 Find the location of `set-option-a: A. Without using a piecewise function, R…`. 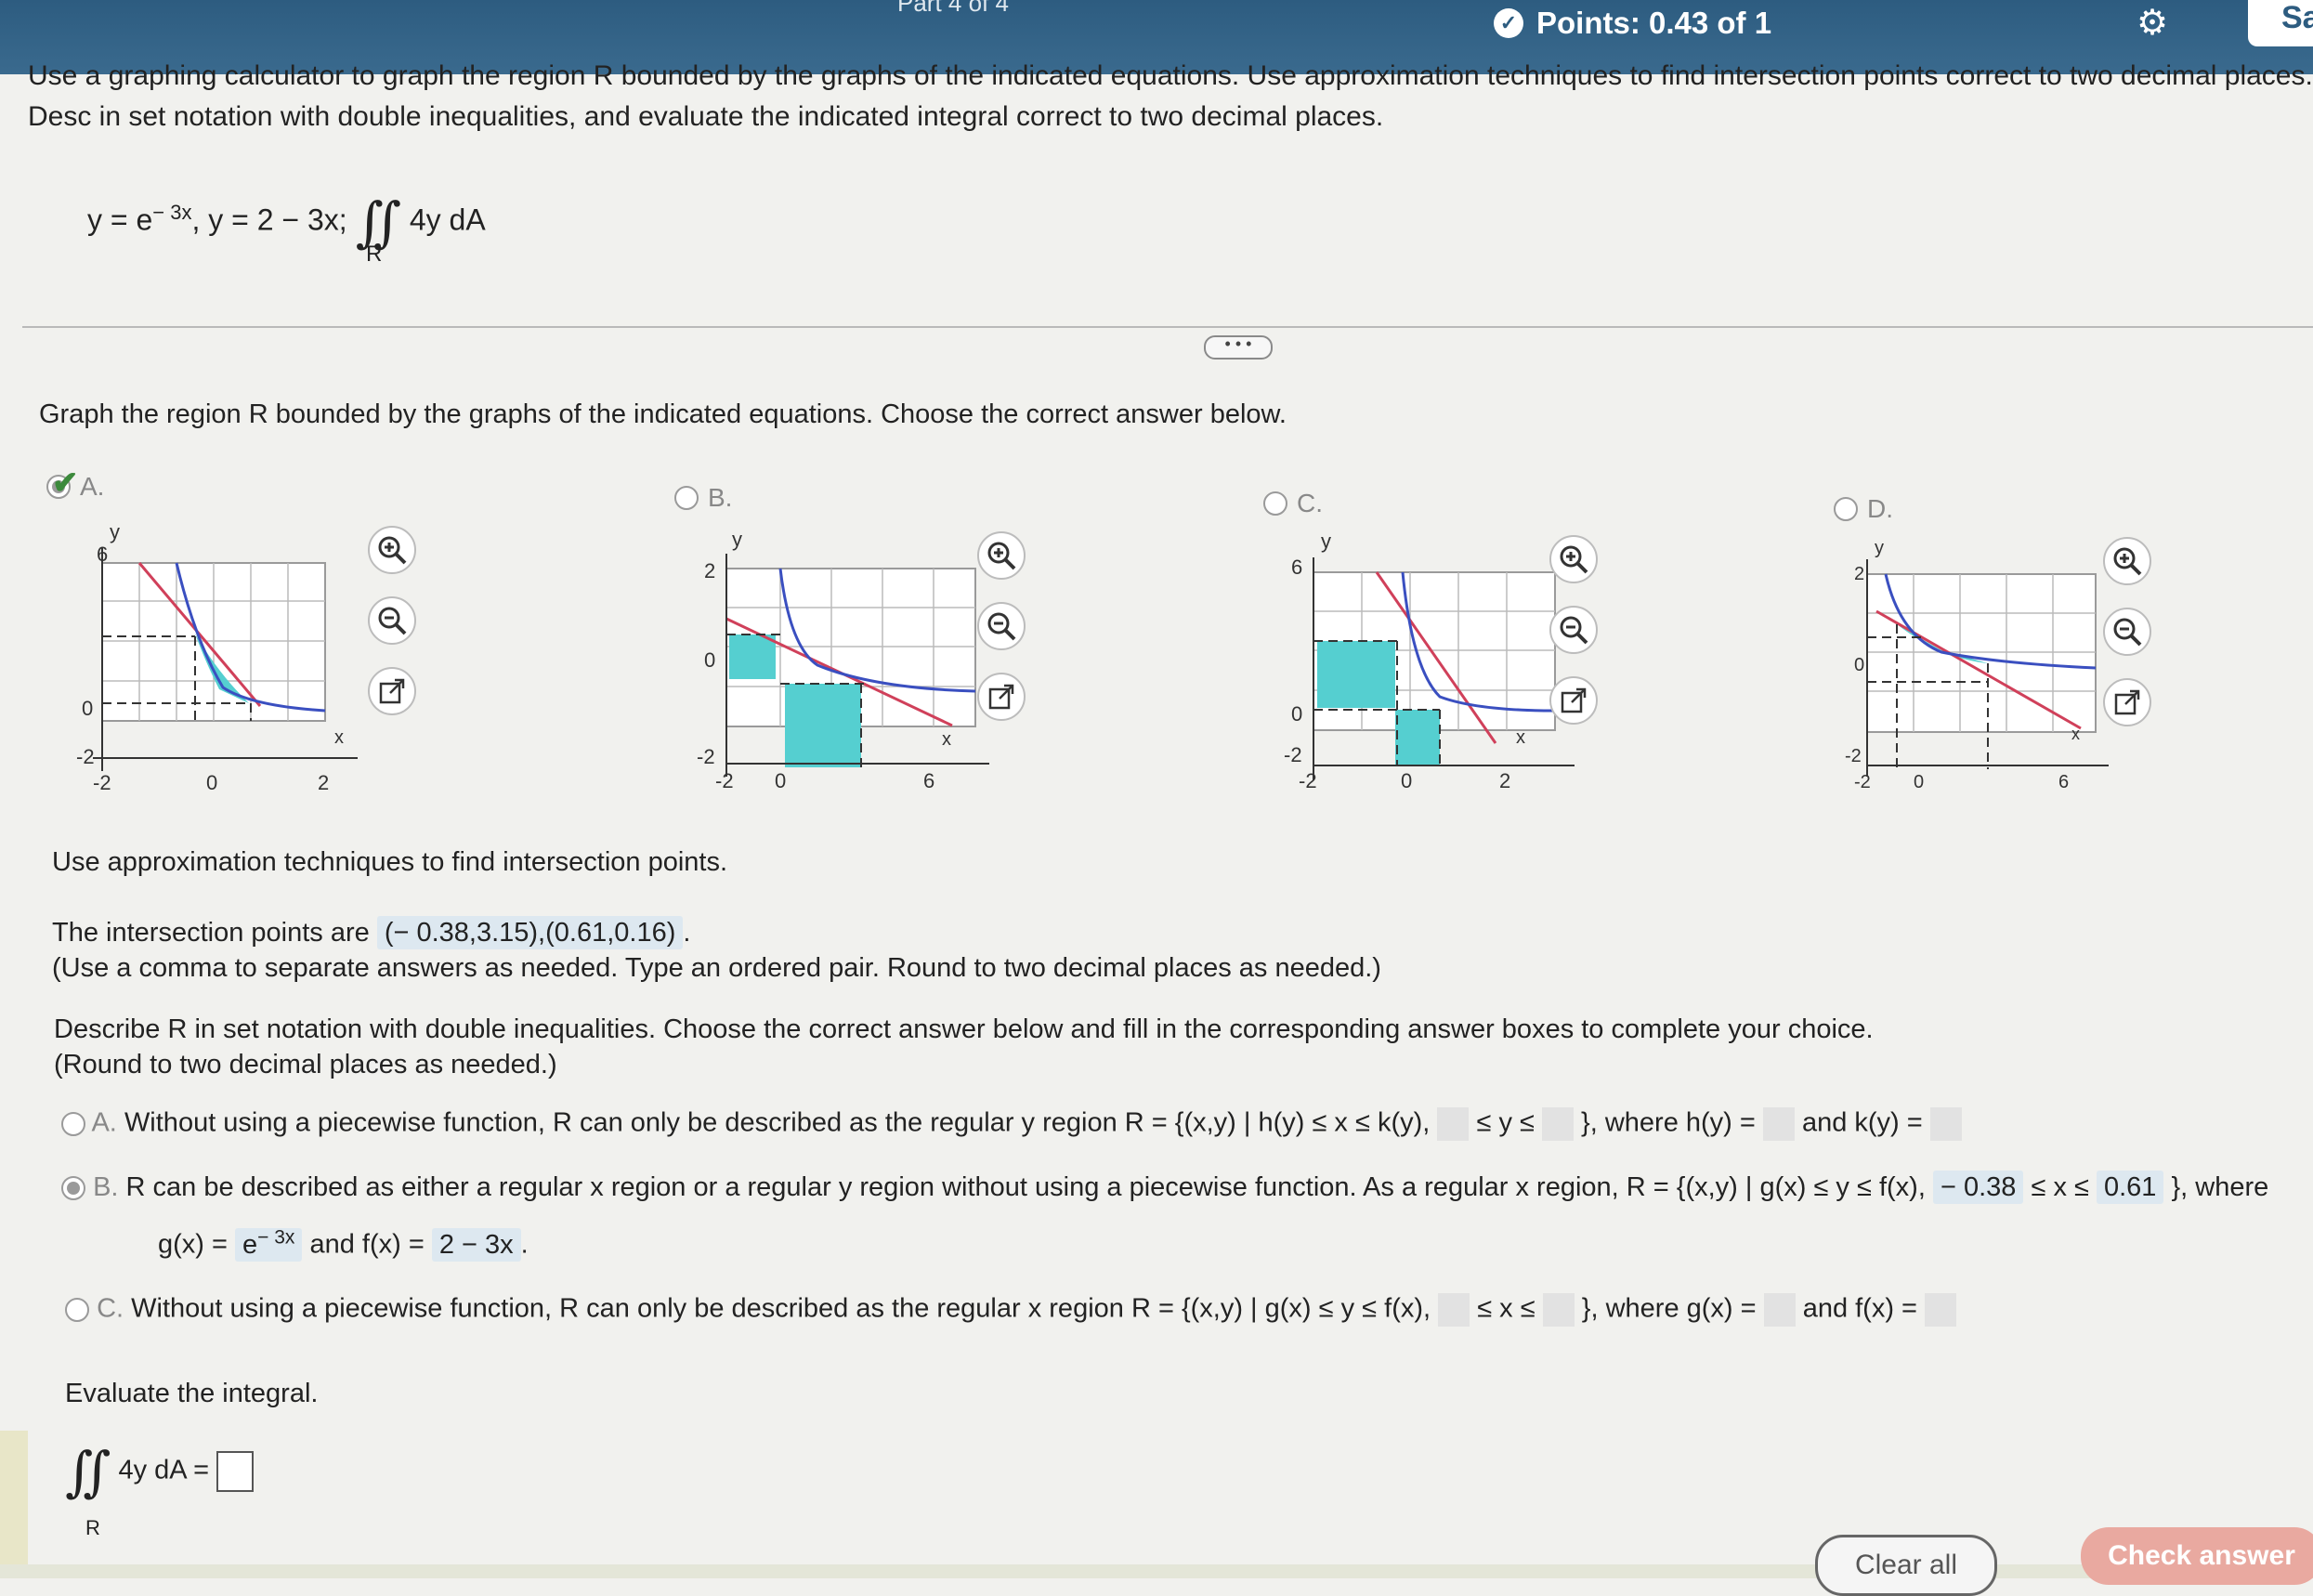

set-option-a: A. Without using a piecewise function, R… is located at coordinates (1011, 1124).